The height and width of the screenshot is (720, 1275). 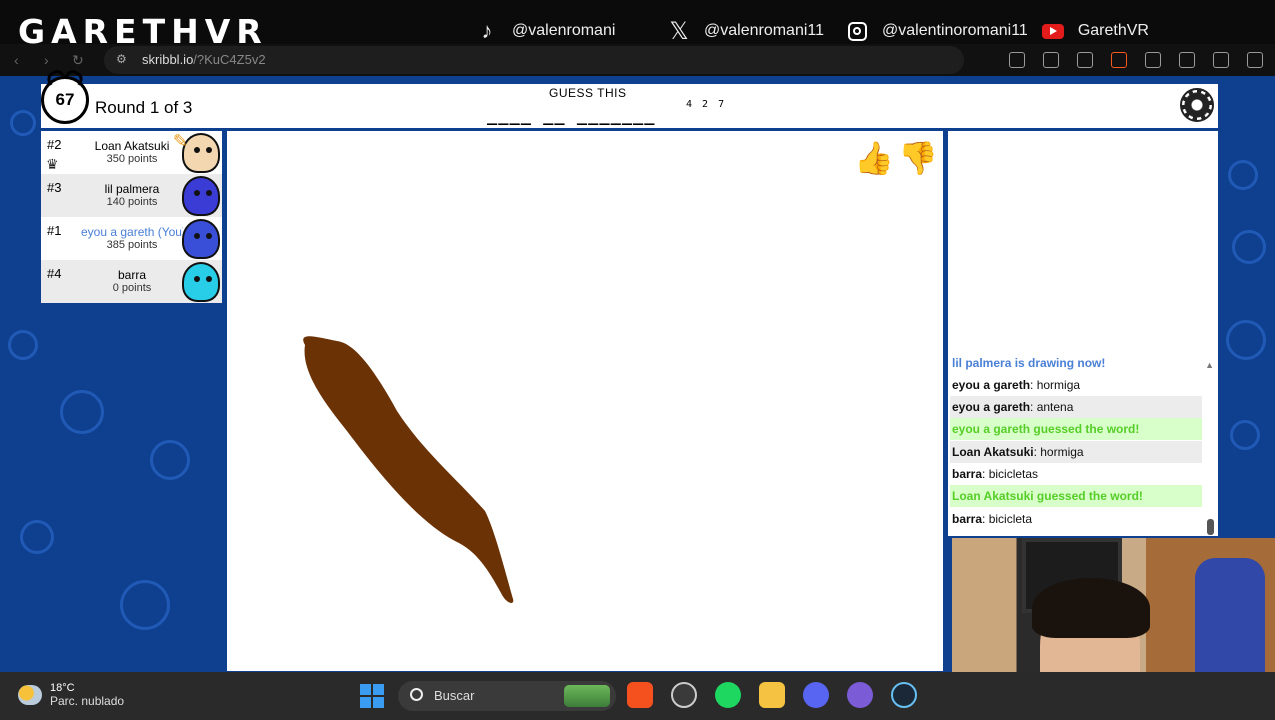 What do you see at coordinates (132, 245) in the screenshot?
I see `player-points: 385 points` at bounding box center [132, 245].